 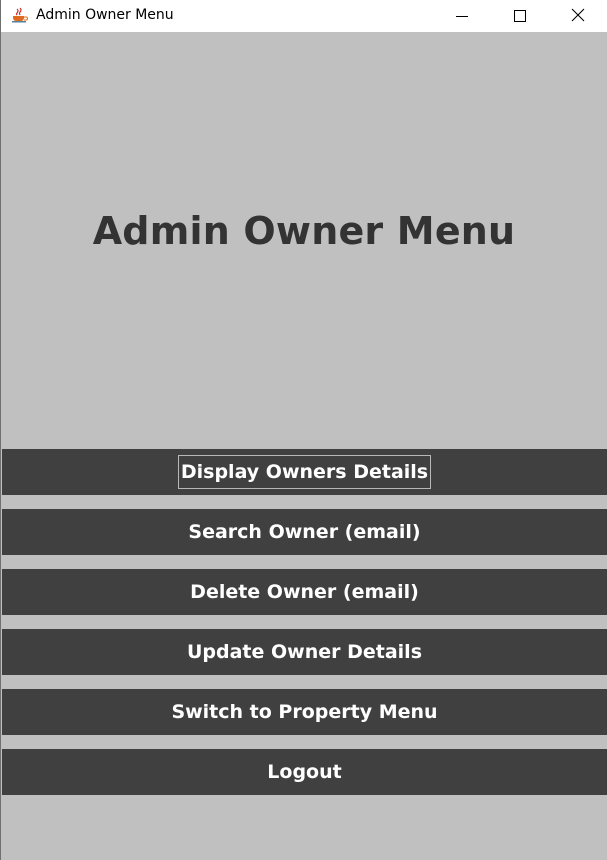 I want to click on logout-button: Logout, so click(x=304, y=772).